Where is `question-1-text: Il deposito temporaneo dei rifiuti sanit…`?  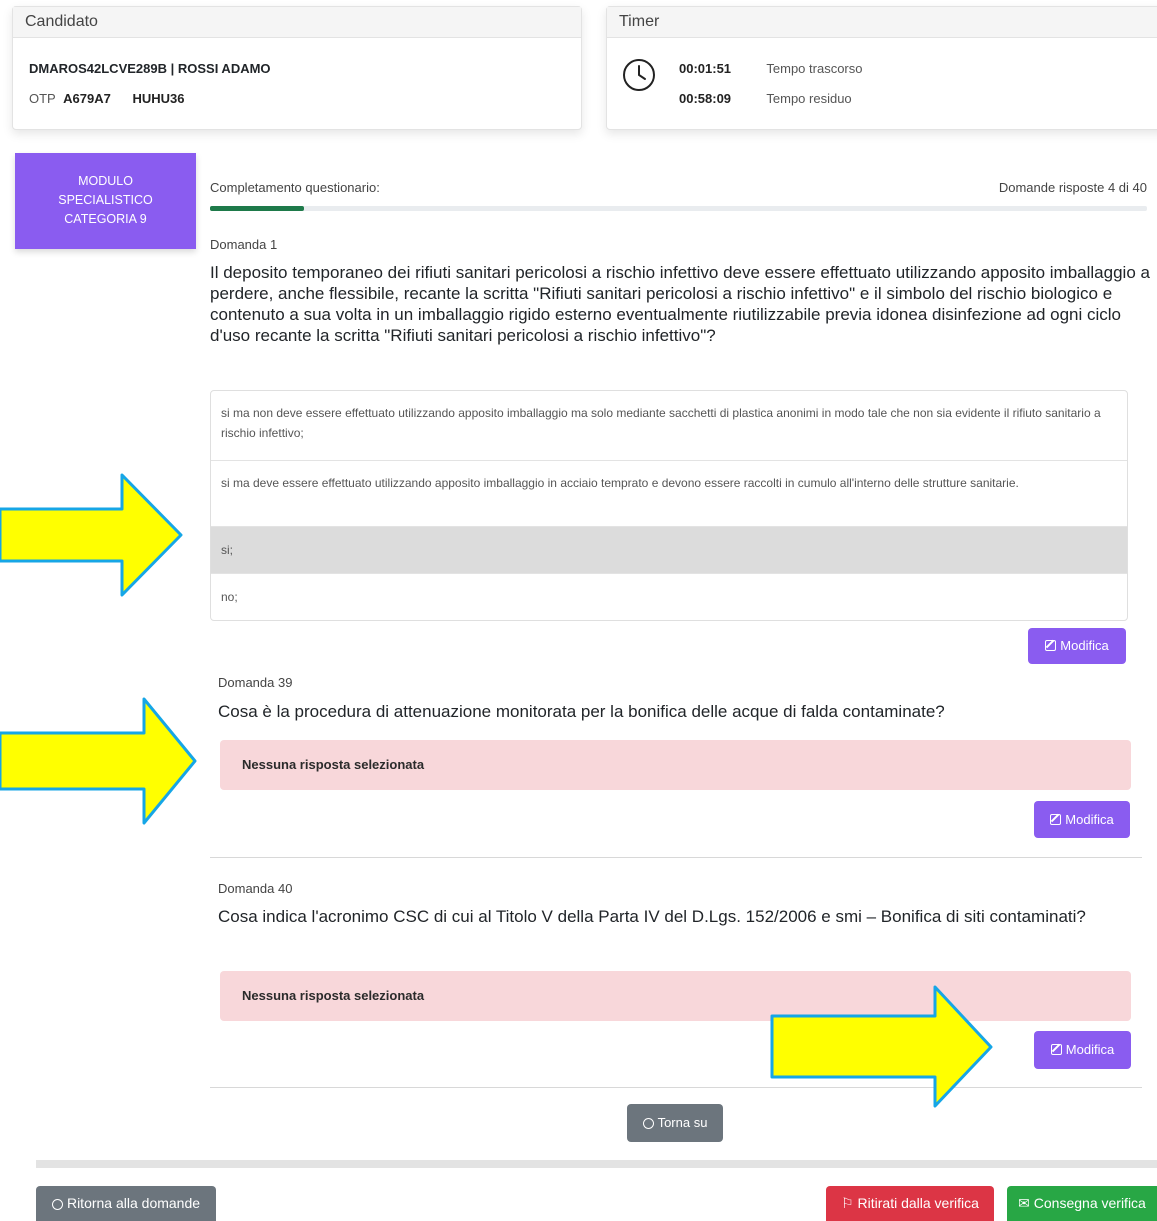
question-1-text: Il deposito temporaneo dei rifiuti sanit… is located at coordinates (680, 304).